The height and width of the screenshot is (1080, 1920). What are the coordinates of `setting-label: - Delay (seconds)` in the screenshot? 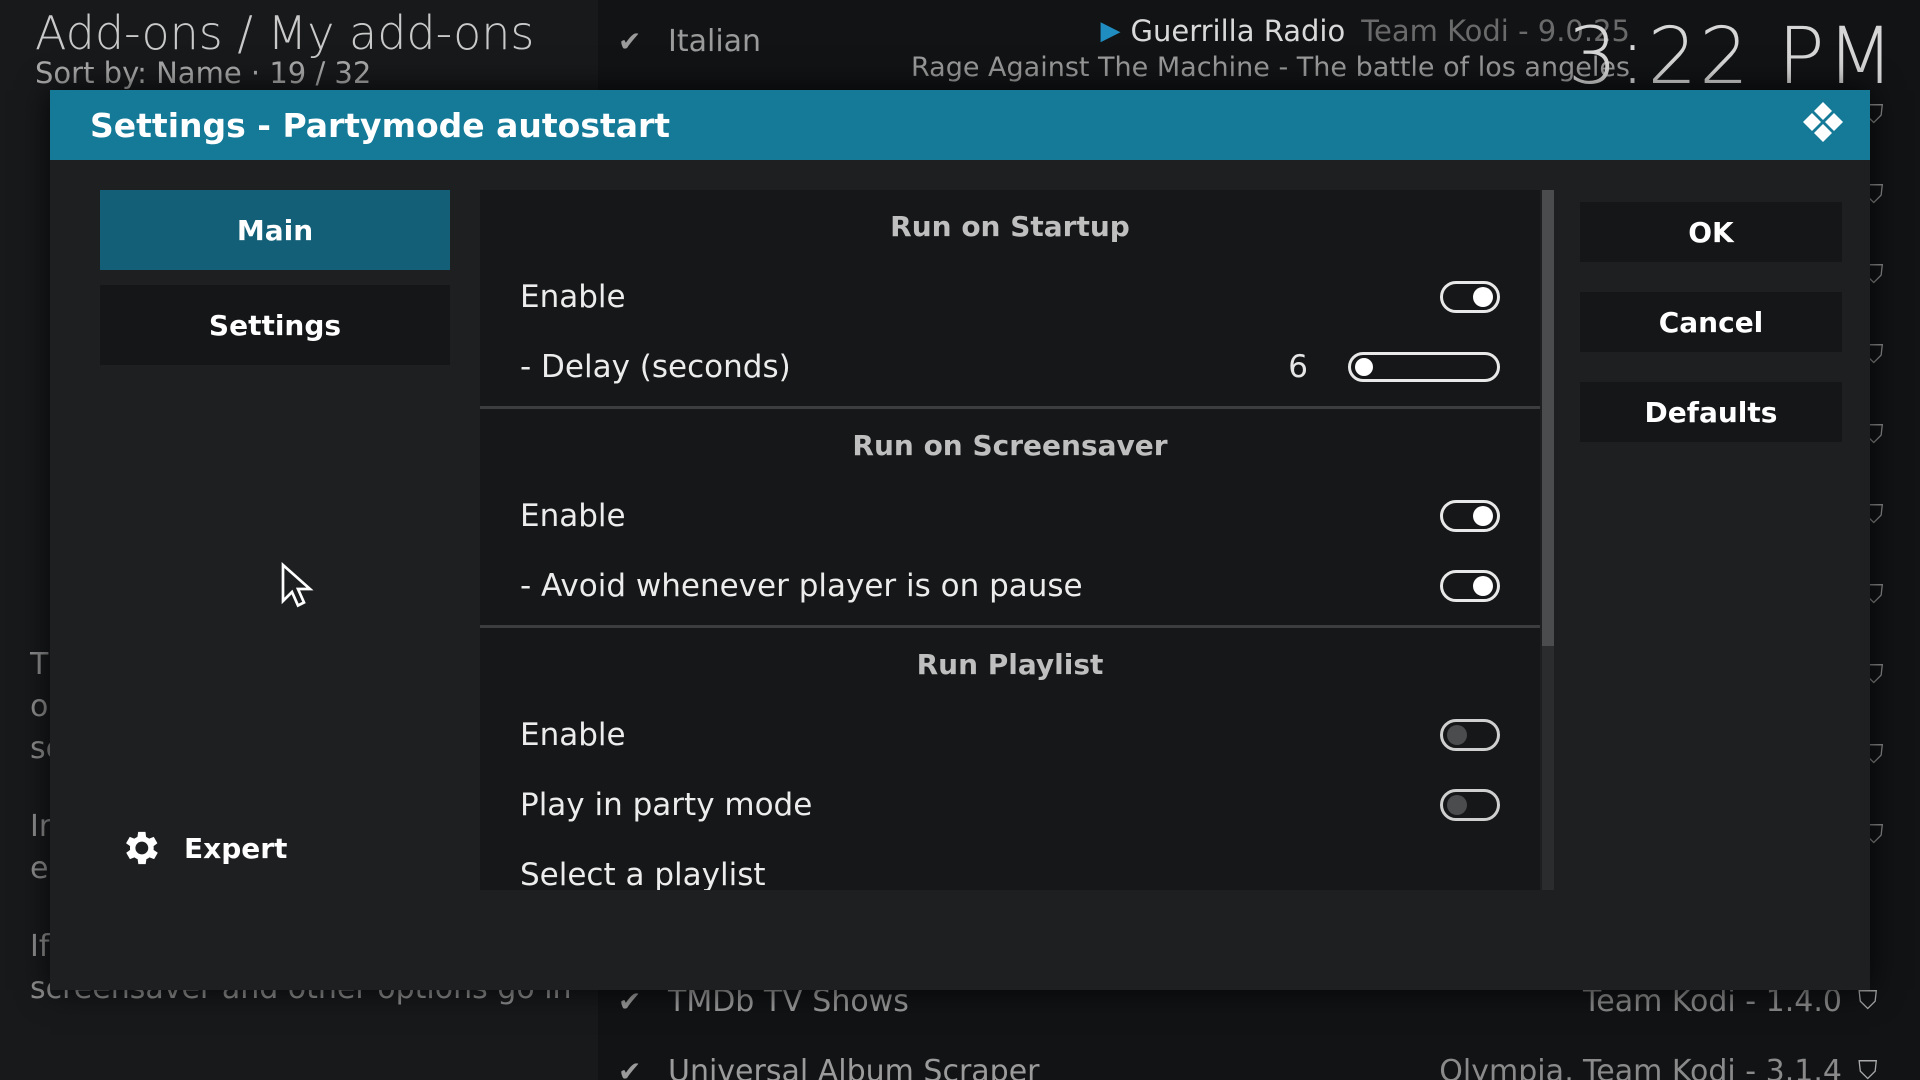 It's located at (655, 367).